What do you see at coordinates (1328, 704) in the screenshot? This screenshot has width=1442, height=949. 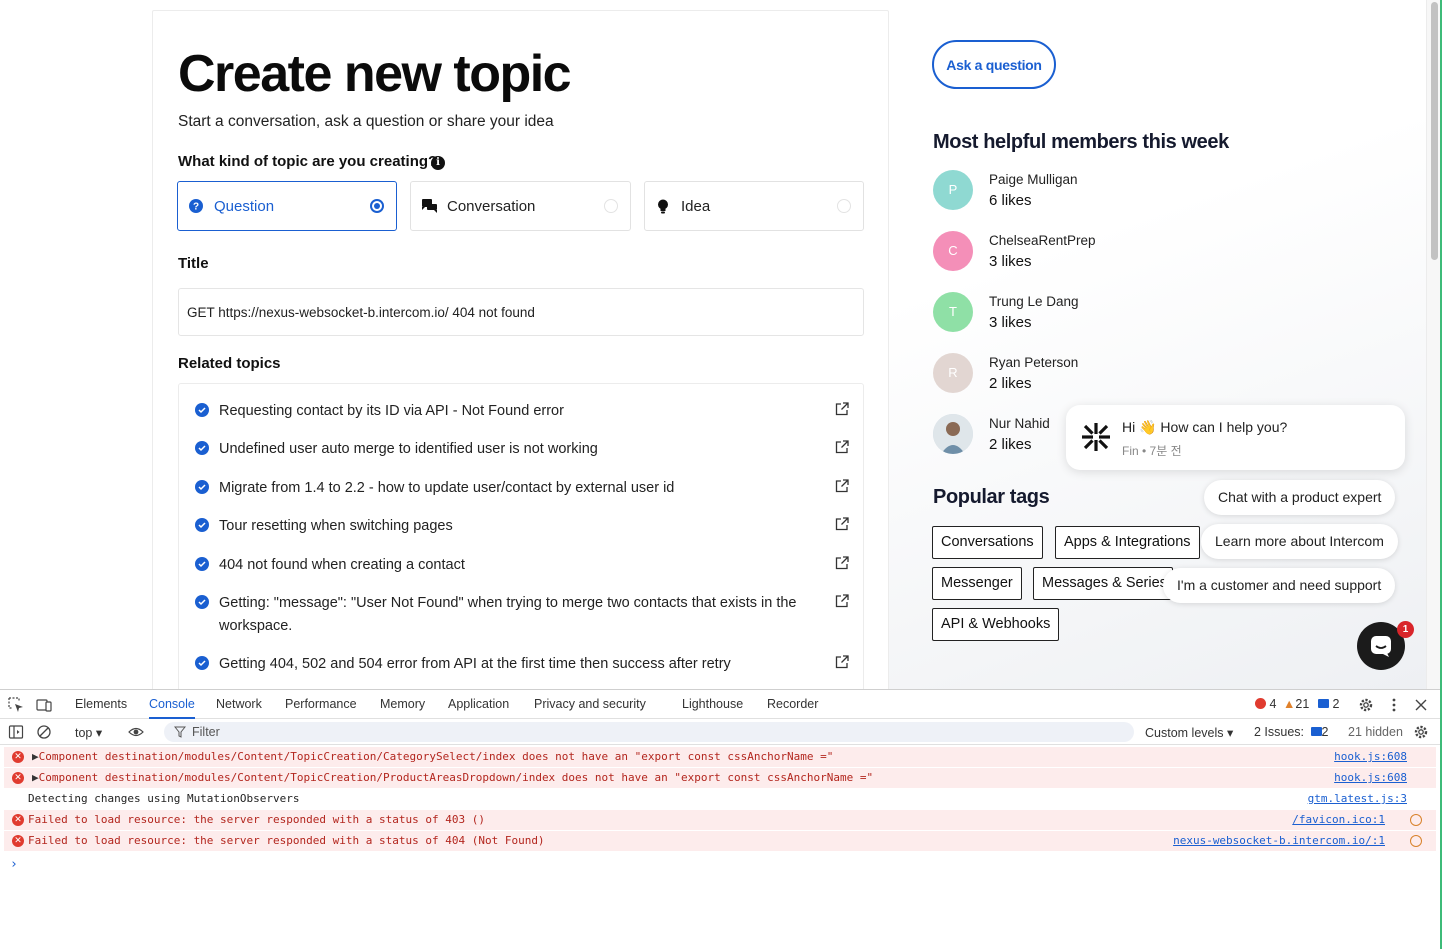 I see `info-counter: 2` at bounding box center [1328, 704].